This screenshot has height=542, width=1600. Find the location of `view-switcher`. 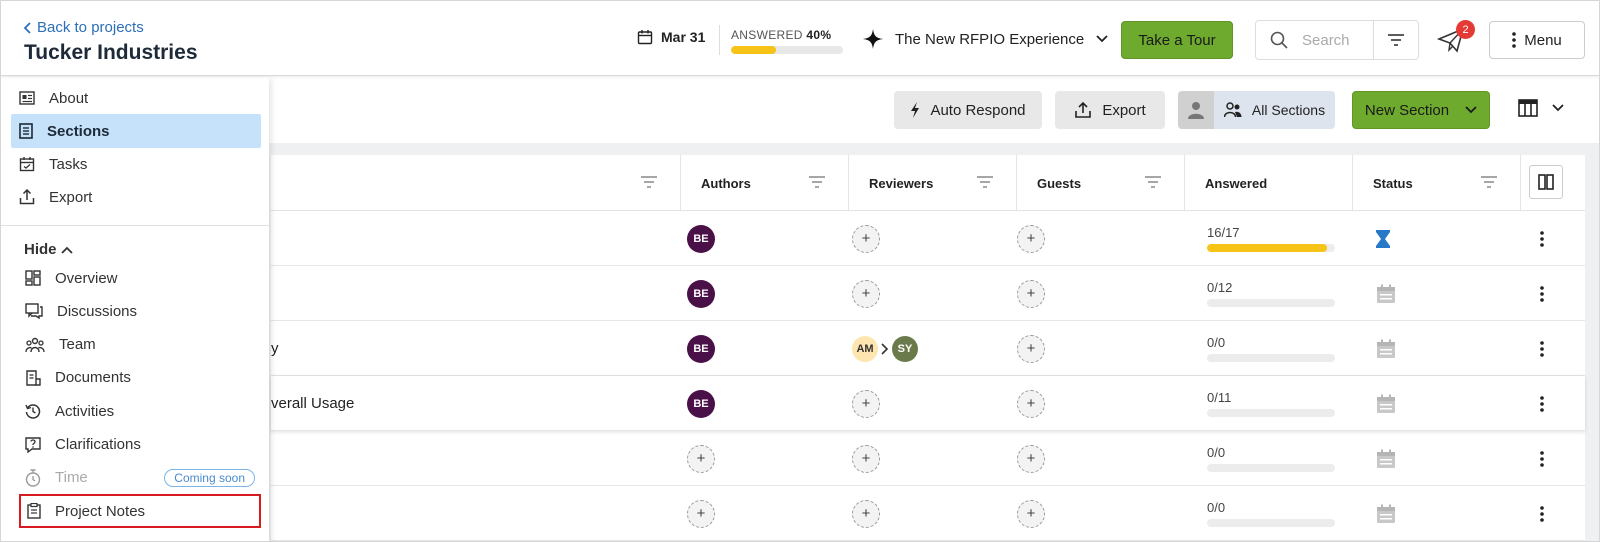

view-switcher is located at coordinates (1541, 108).